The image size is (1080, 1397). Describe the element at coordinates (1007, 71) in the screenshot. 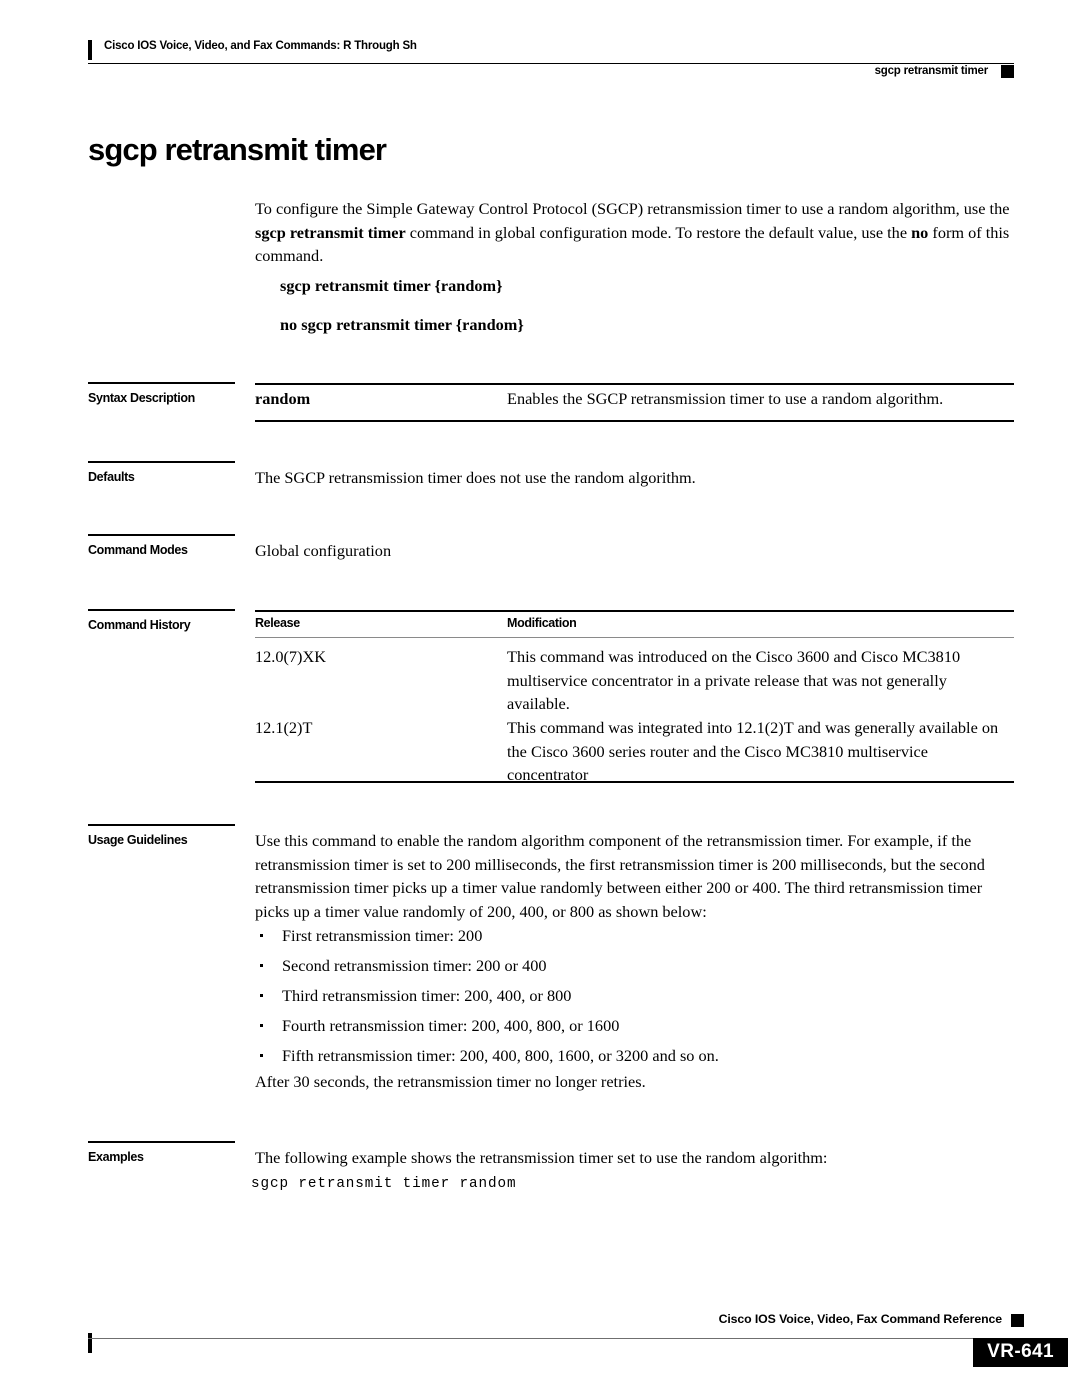

I see `header-square-marker` at that location.